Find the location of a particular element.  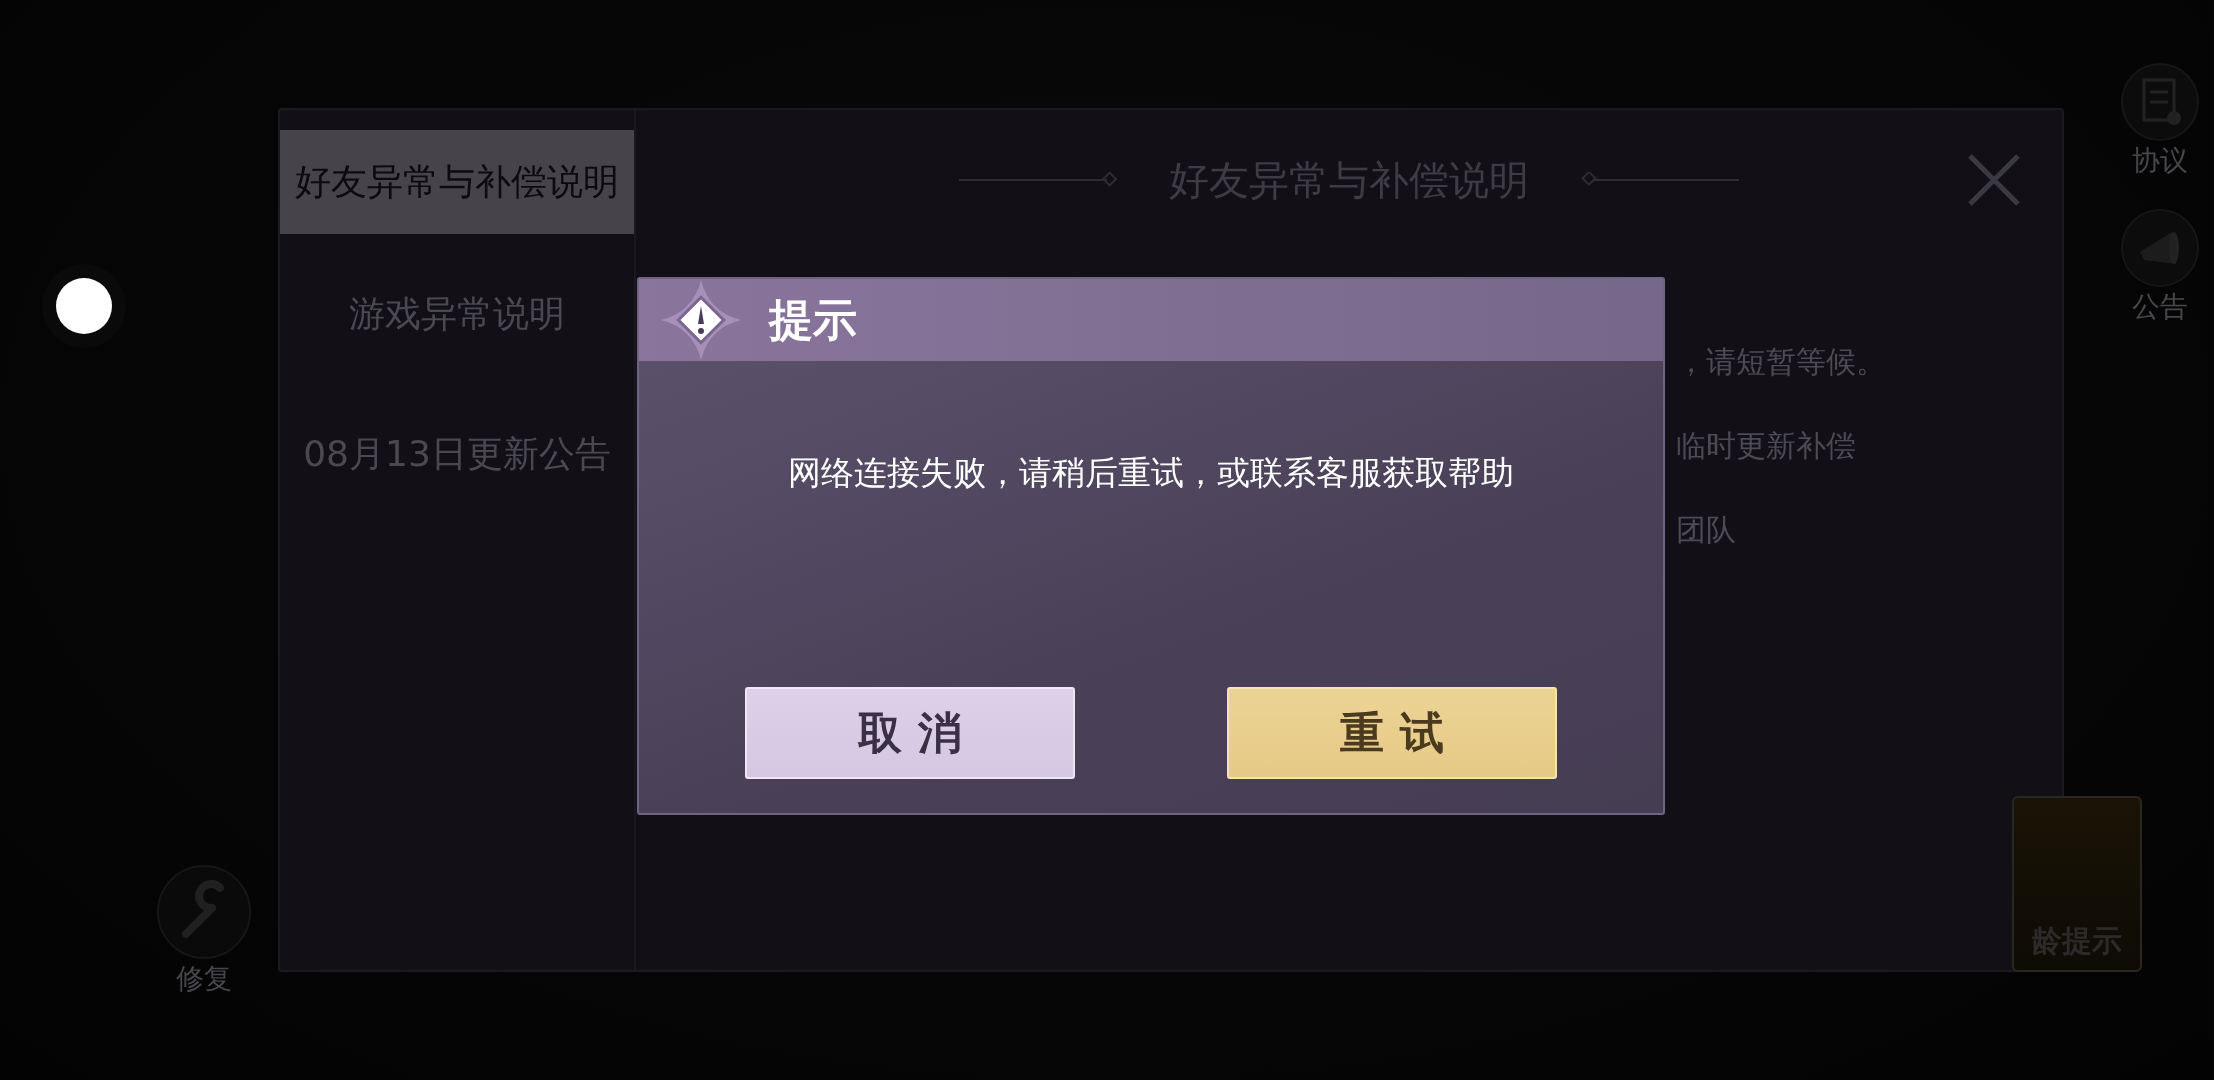

sidebar-tab: 08月13日更新公告 is located at coordinates (457, 454).